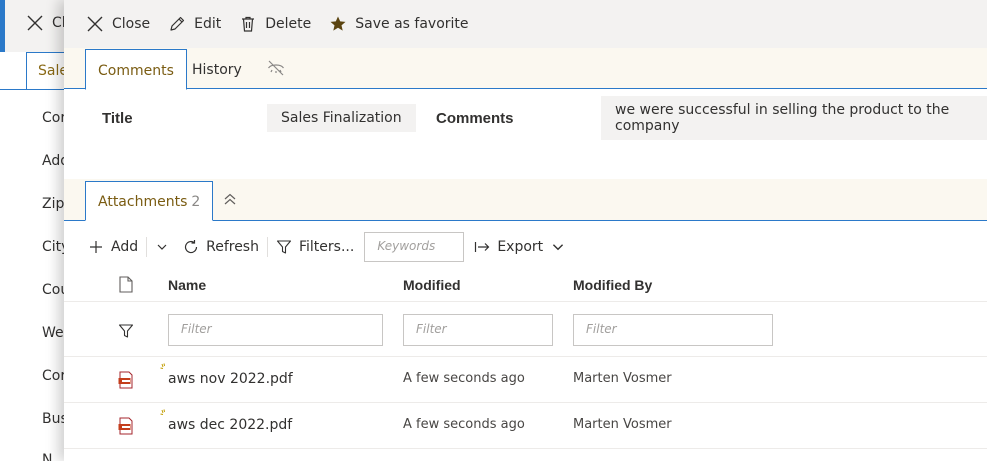 Image resolution: width=987 pixels, height=461 pixels. I want to click on attachments-section-header: Attachments 2, so click(525, 200).